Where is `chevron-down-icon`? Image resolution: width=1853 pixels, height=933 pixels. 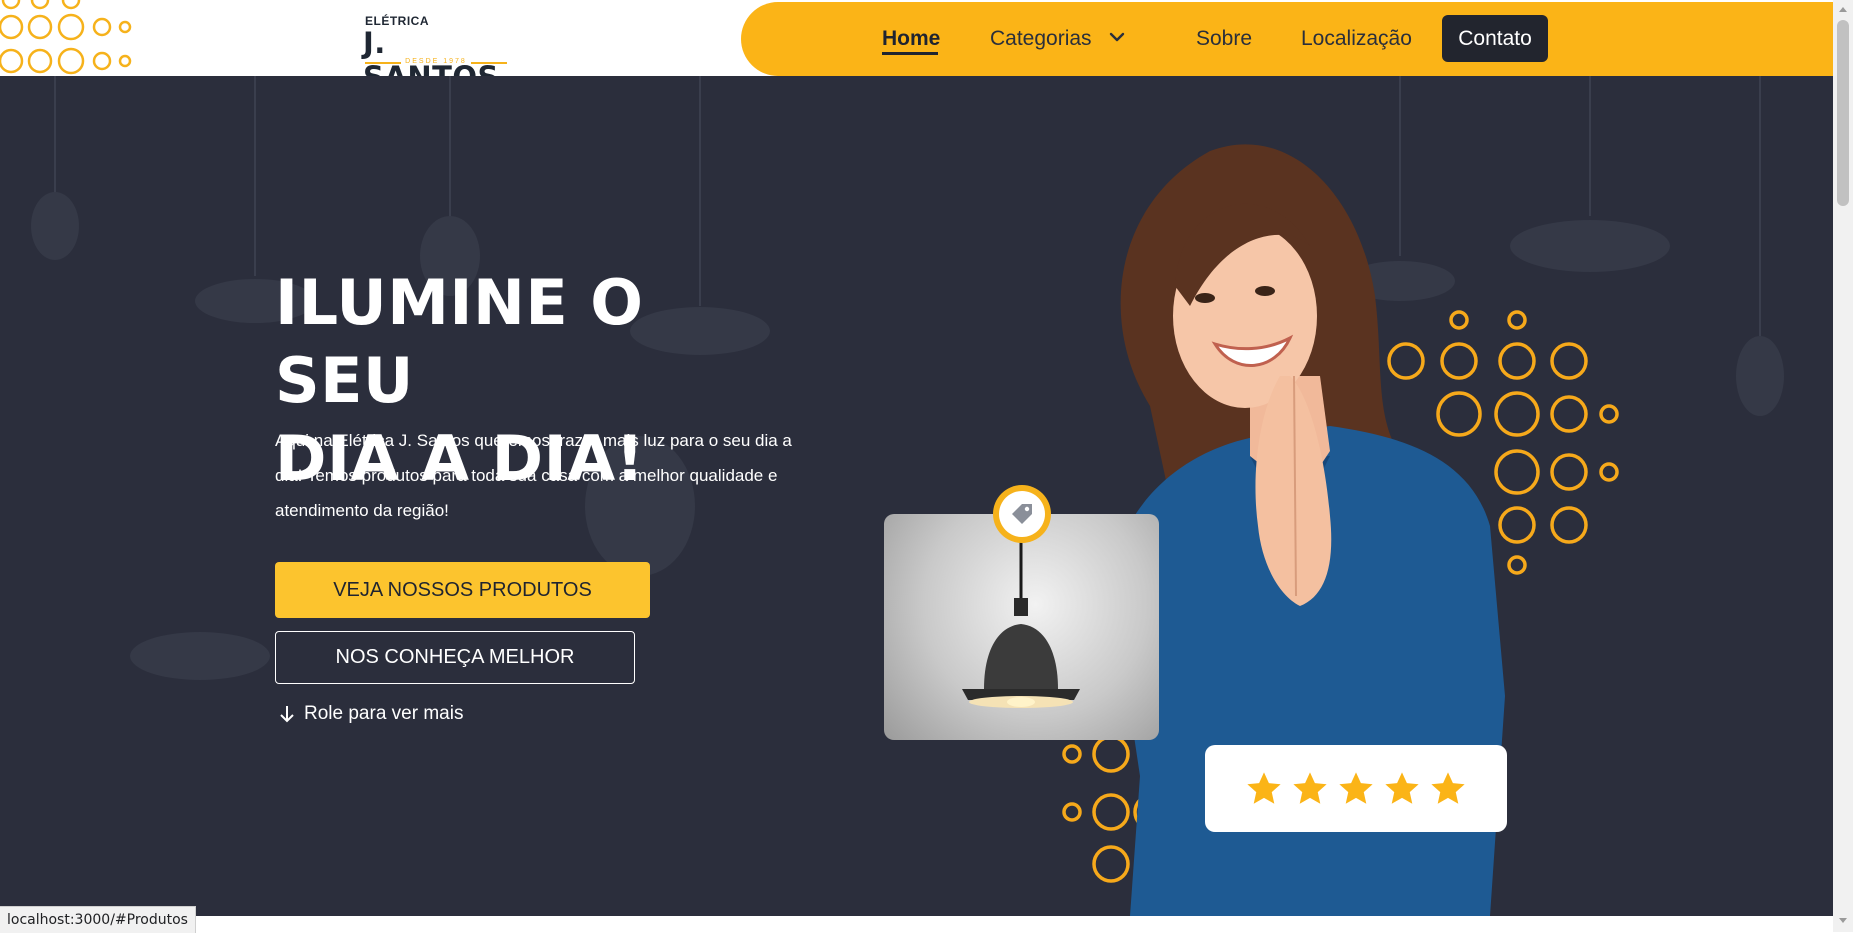 chevron-down-icon is located at coordinates (1117, 37).